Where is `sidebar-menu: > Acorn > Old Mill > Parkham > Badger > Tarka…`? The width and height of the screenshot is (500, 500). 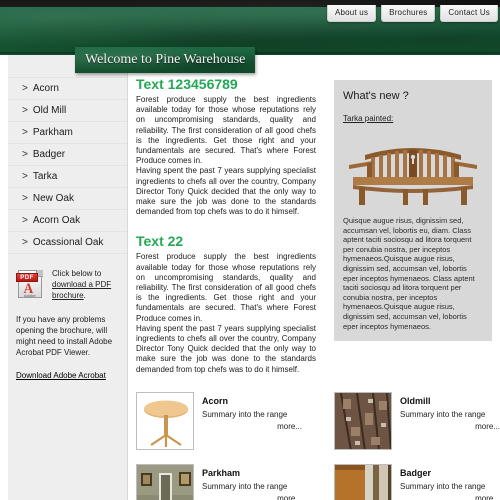
sidebar-menu: > Acorn > Old Mill > Parkham > Badger > Tarka… is located at coordinates (67, 154).